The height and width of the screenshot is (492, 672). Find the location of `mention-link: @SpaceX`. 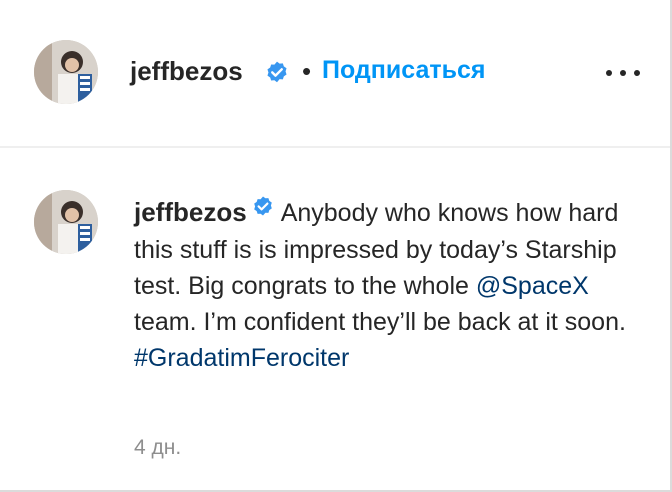

mention-link: @SpaceX is located at coordinates (532, 286).